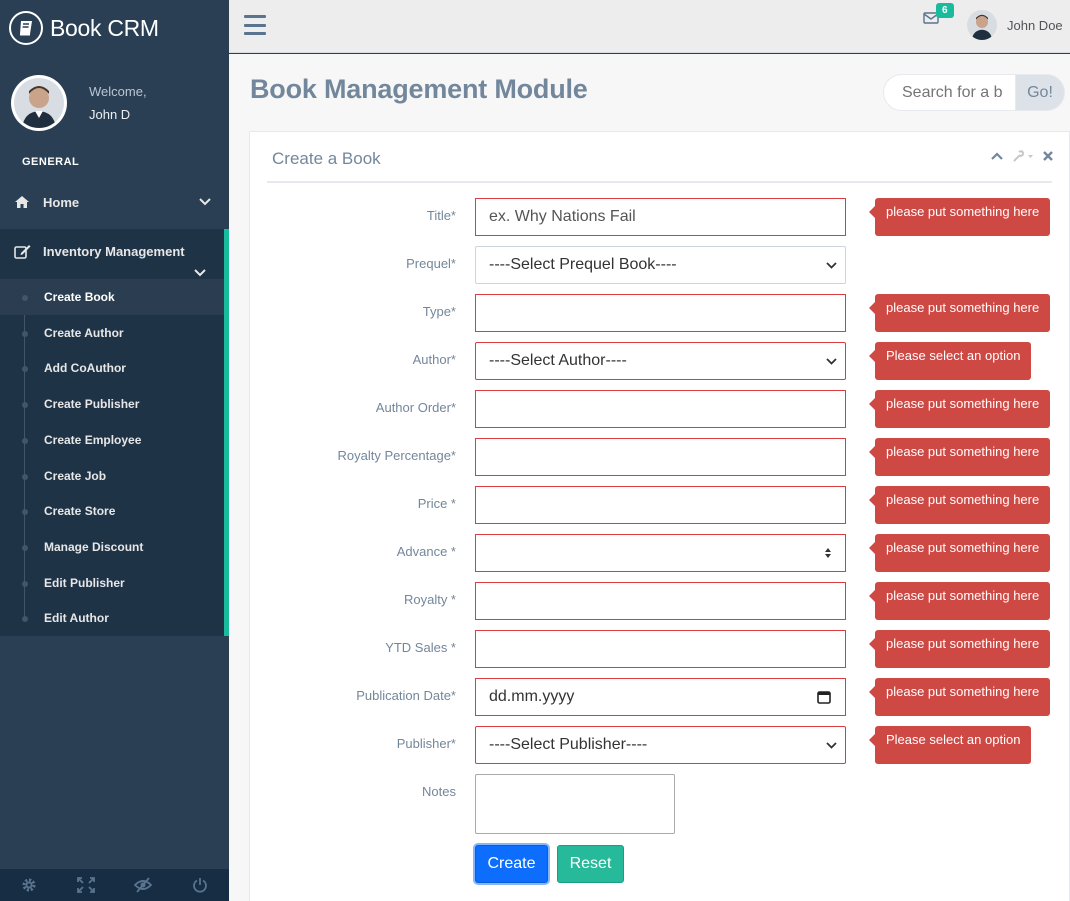 The width and height of the screenshot is (1070, 901). Describe the element at coordinates (61, 202) in the screenshot. I see `sidebar-item-label: Home` at that location.